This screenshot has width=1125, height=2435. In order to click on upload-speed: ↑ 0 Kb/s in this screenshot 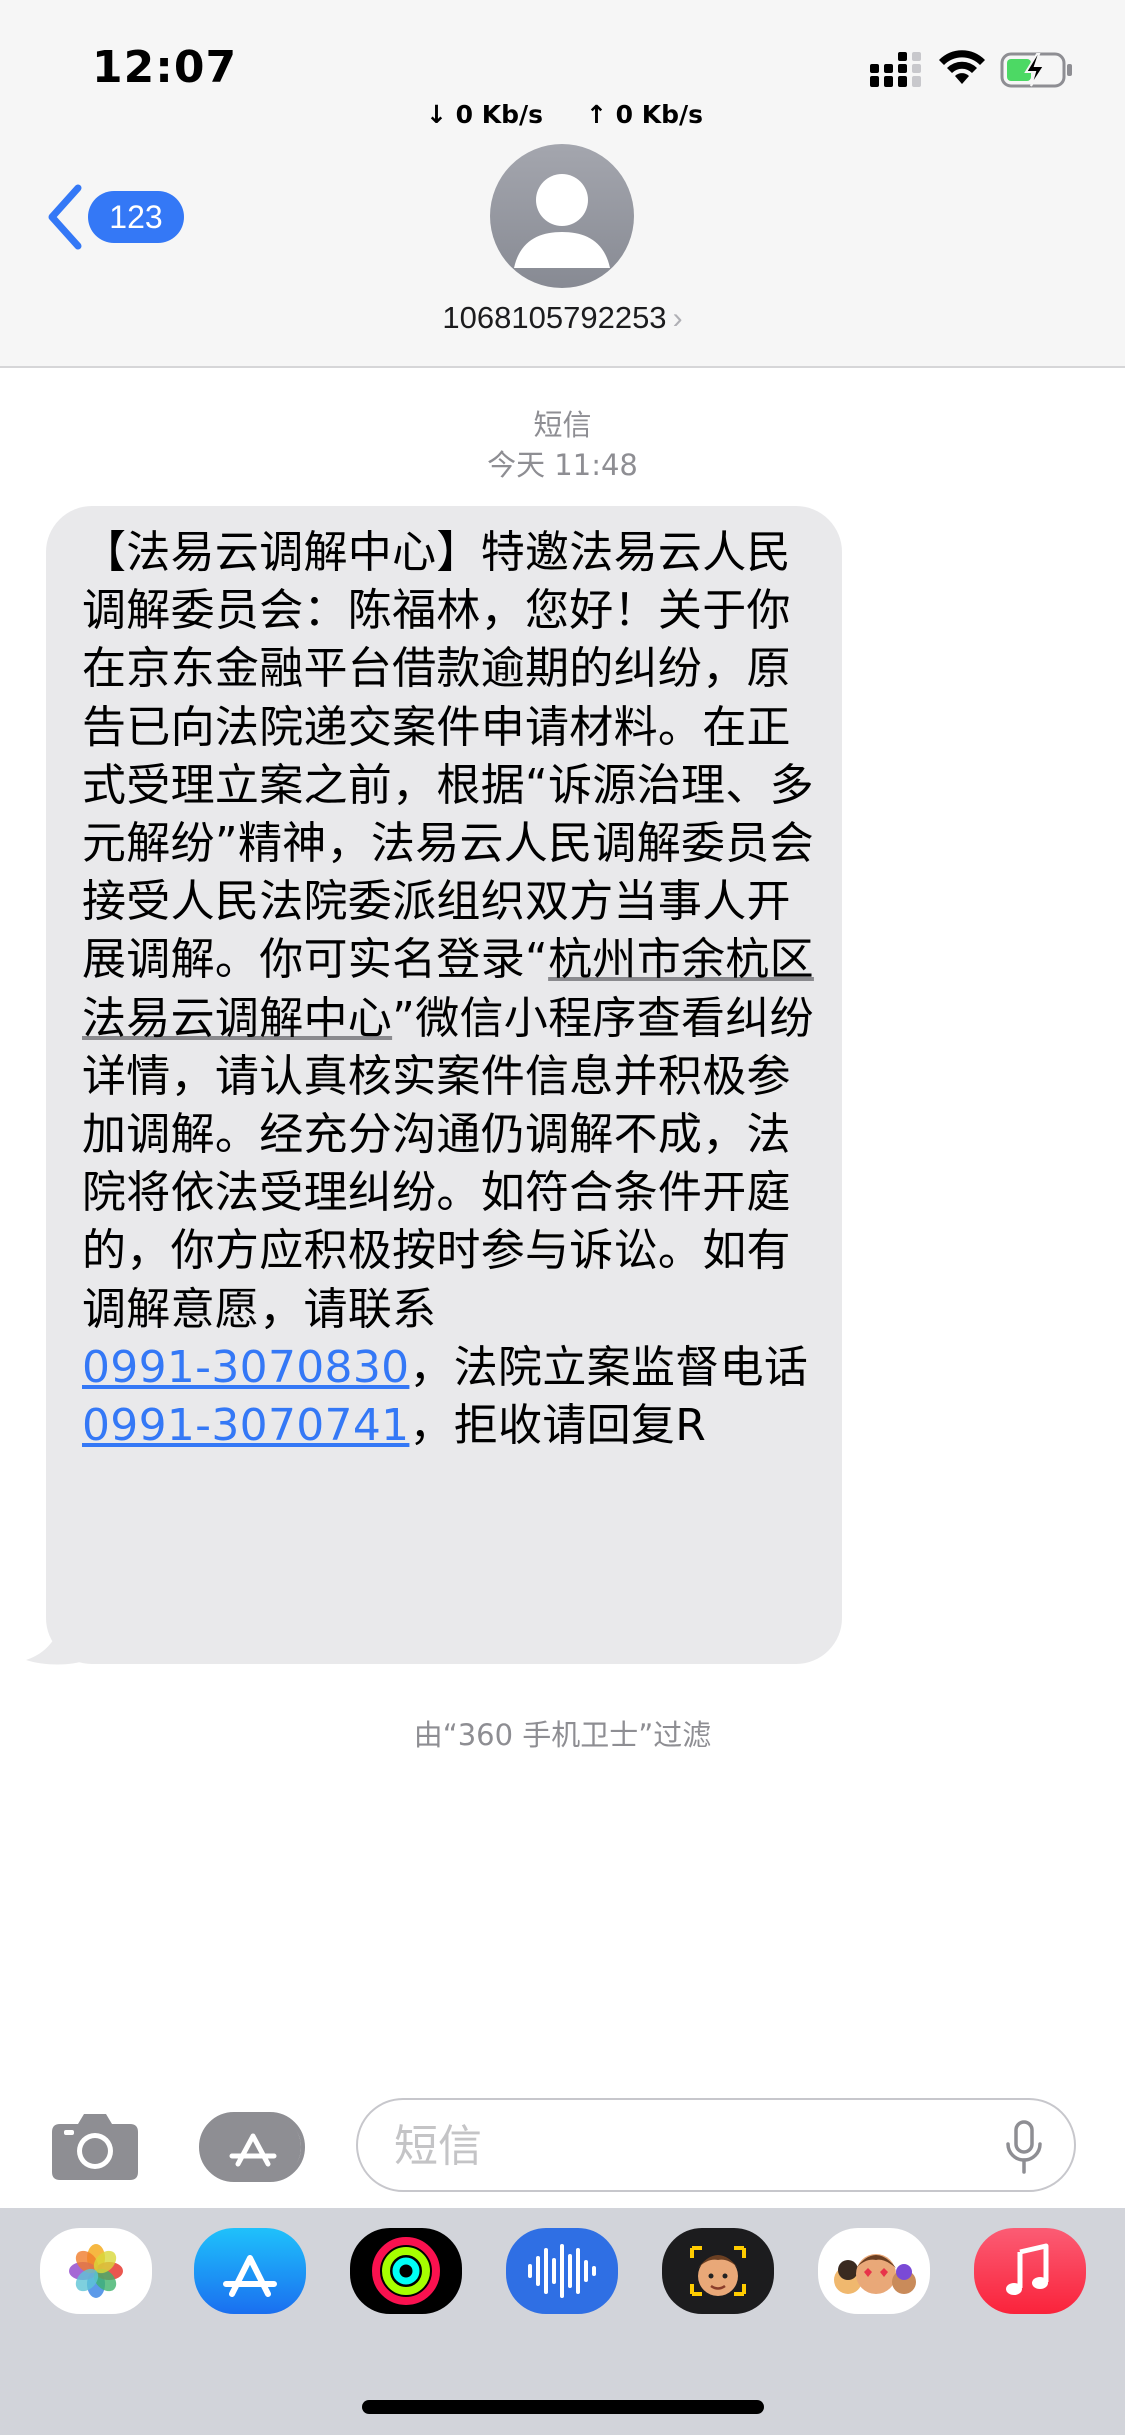, I will do `click(645, 114)`.